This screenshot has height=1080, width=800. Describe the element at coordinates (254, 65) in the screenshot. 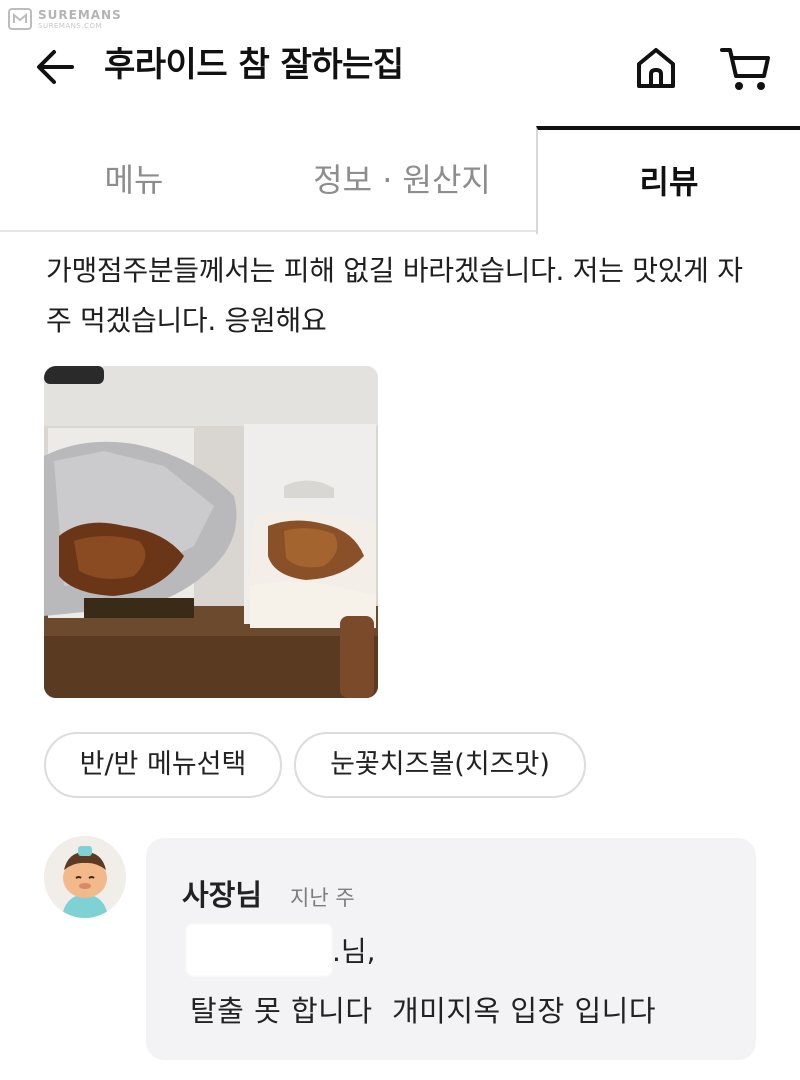

I see `store-title: 후라이드 참 잘하는집` at that location.